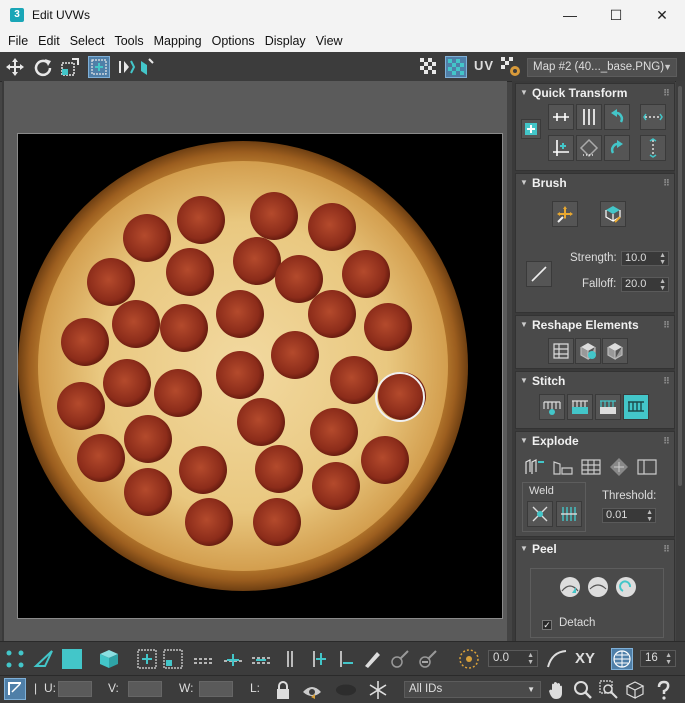  Describe the element at coordinates (511, 67) in the screenshot. I see `texture-settings-icon` at that location.